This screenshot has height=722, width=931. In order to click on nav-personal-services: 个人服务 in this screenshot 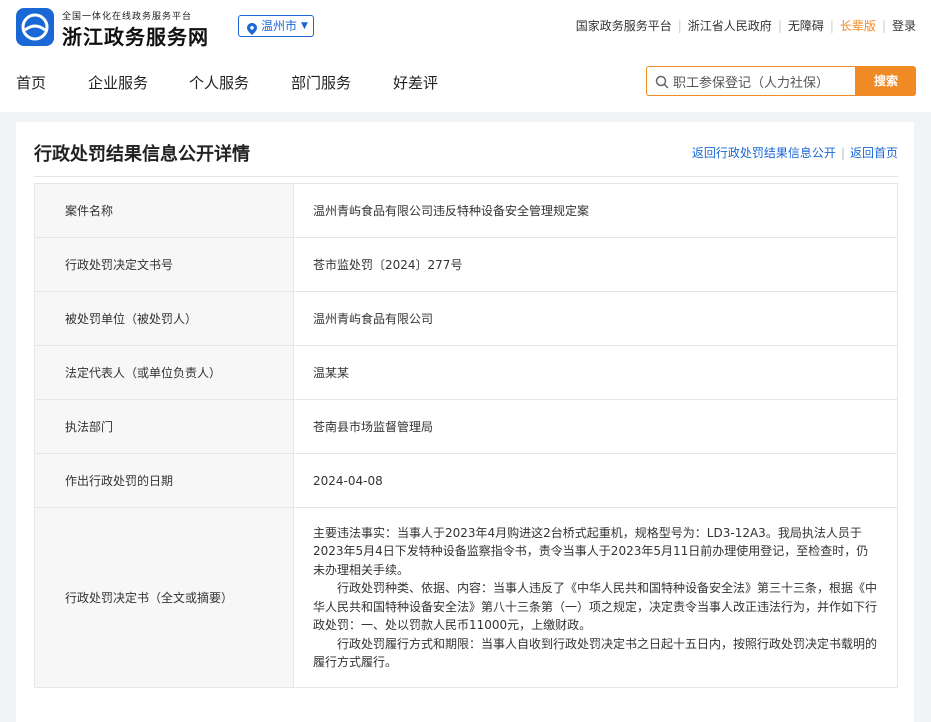, I will do `click(219, 82)`.